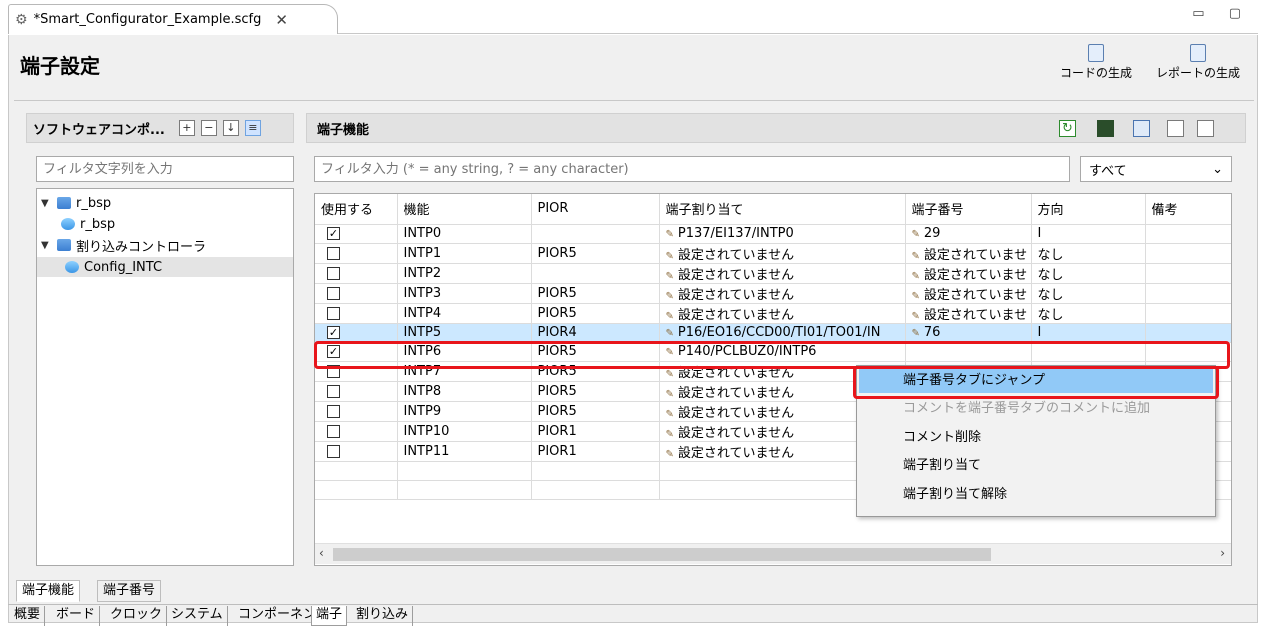 Image resolution: width=1265 pixels, height=630 pixels. Describe the element at coordinates (1067, 128) in the screenshot. I see `refresh-icon: ↻` at that location.